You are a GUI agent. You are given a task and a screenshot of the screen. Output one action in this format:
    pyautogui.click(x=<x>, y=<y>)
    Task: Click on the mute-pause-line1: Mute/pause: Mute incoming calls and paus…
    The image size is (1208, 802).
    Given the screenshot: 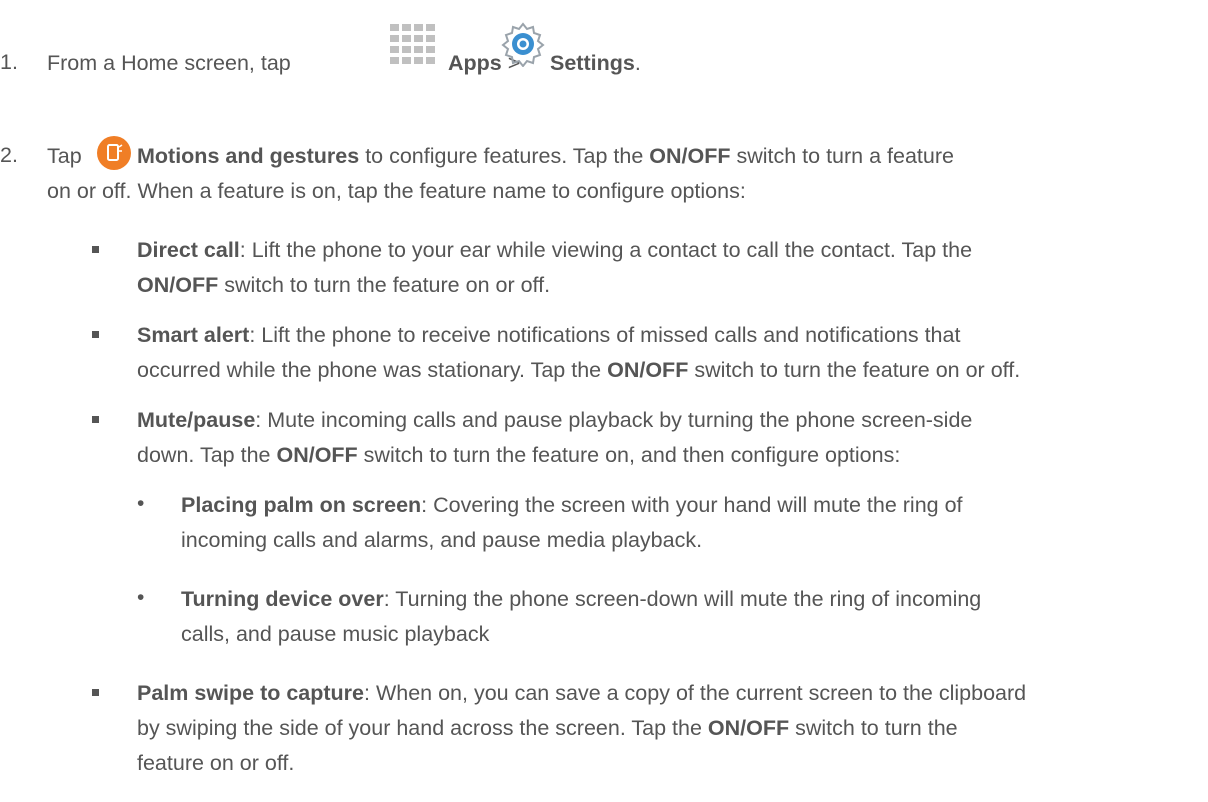 What is the action you would take?
    pyautogui.click(x=555, y=420)
    